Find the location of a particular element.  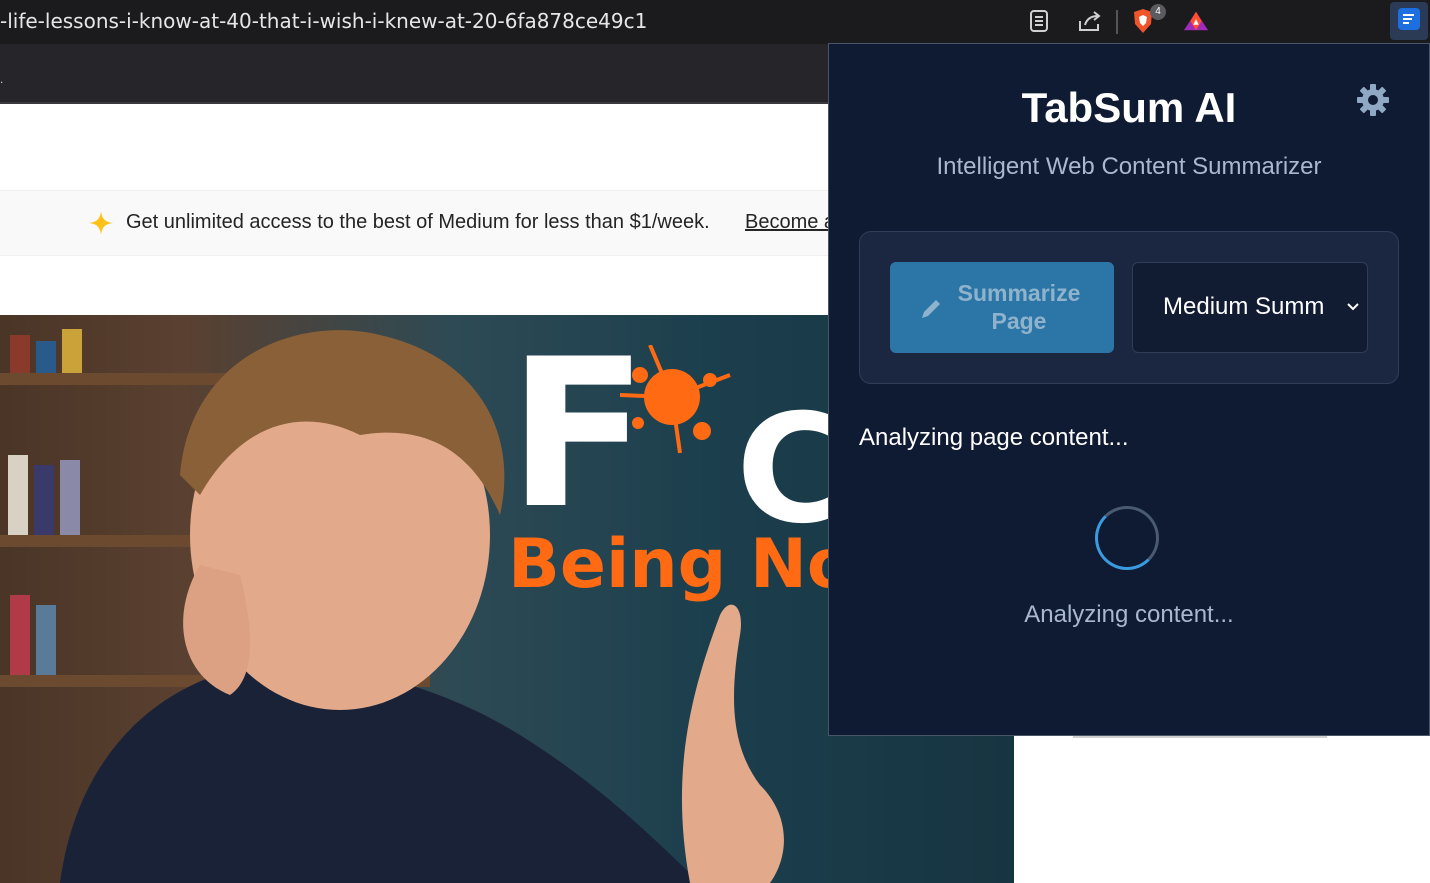

reader-mode-icon is located at coordinates (1039, 21).